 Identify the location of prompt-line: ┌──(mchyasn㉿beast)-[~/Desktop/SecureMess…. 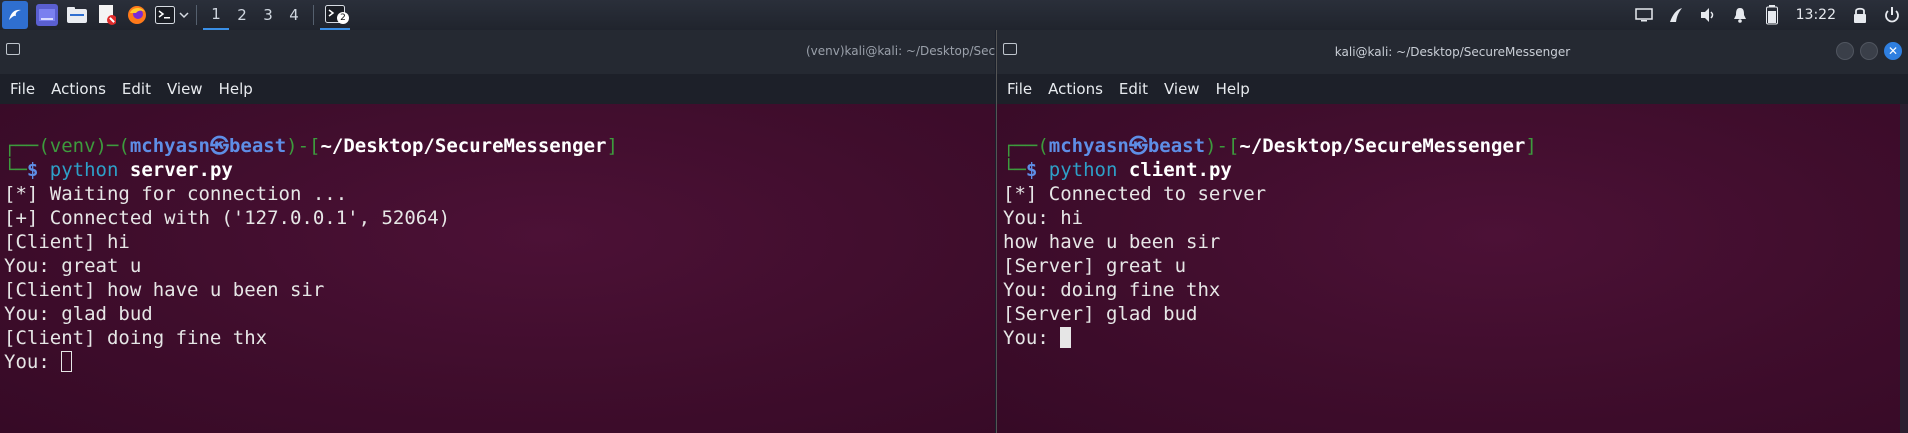
(1270, 146).